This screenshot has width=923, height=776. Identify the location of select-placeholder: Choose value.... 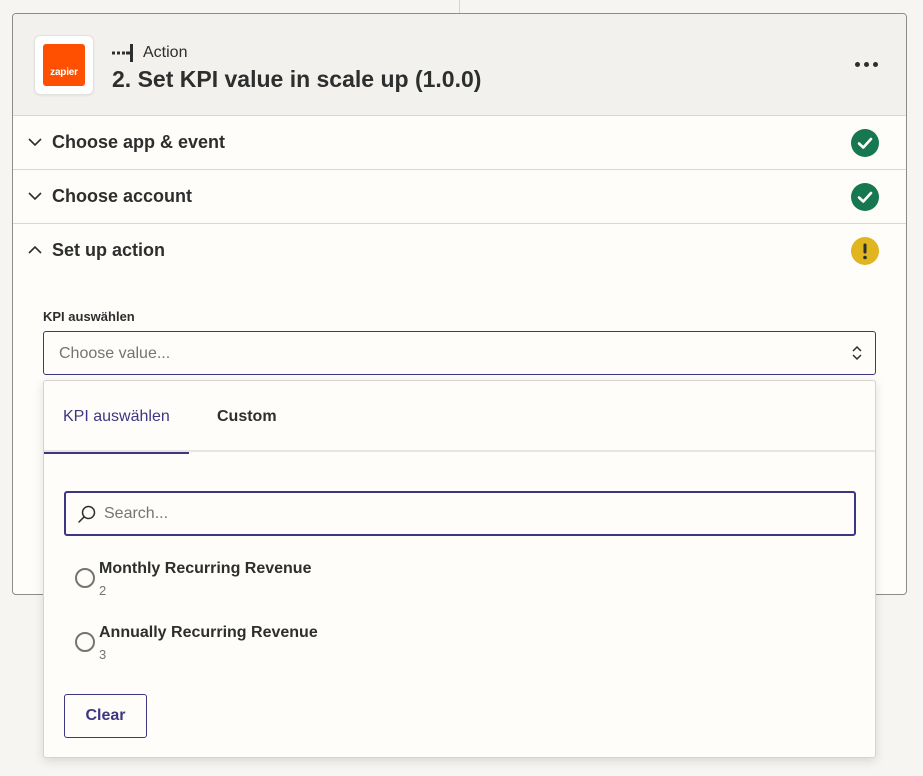
(115, 353).